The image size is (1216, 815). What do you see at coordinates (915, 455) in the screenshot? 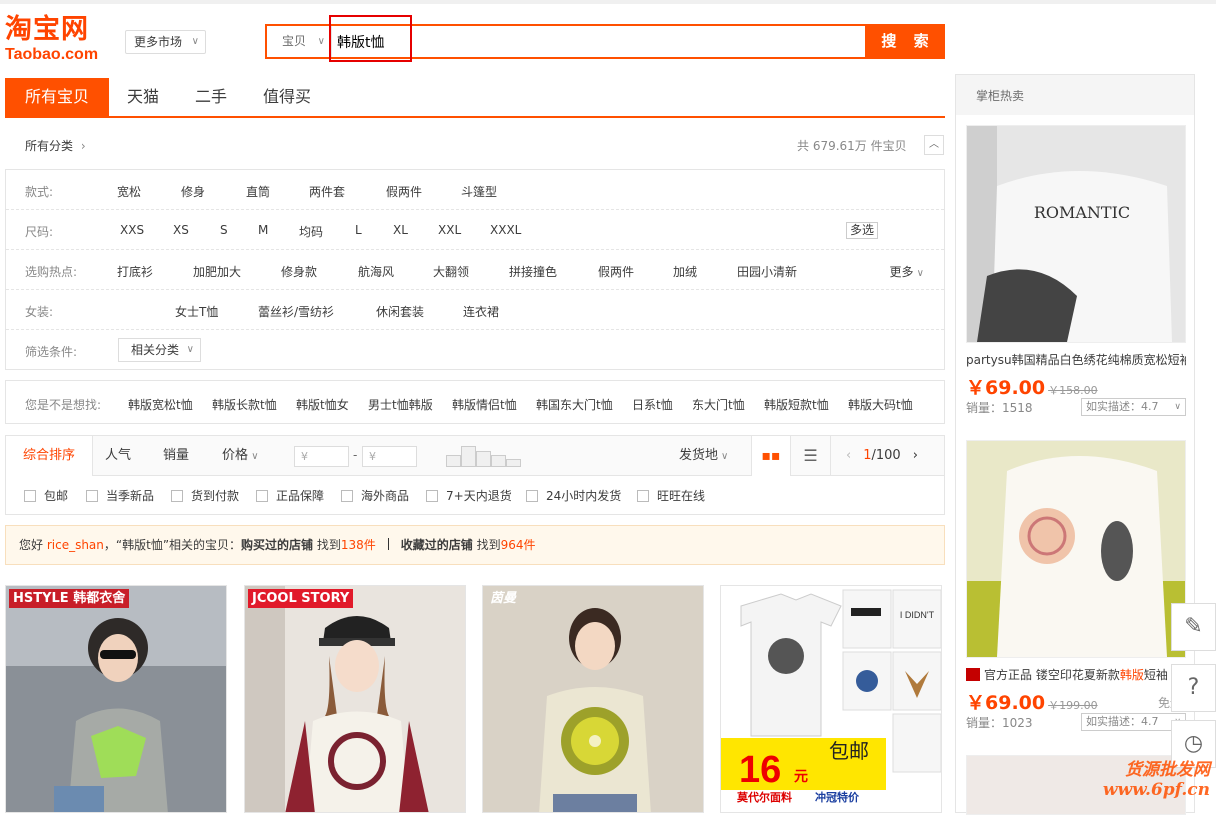
I see `next-page-icon: ›` at bounding box center [915, 455].